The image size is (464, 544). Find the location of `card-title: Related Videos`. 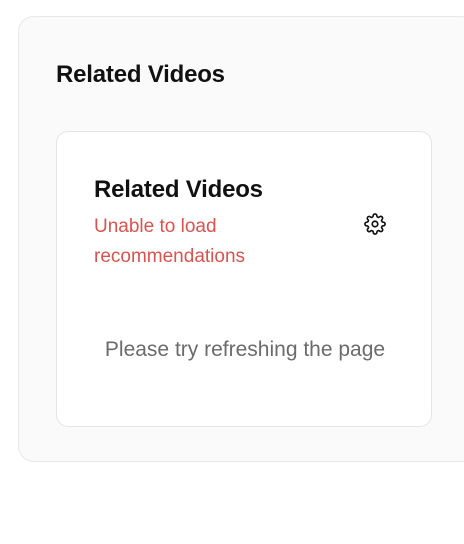

card-title: Related Videos is located at coordinates (178, 189).